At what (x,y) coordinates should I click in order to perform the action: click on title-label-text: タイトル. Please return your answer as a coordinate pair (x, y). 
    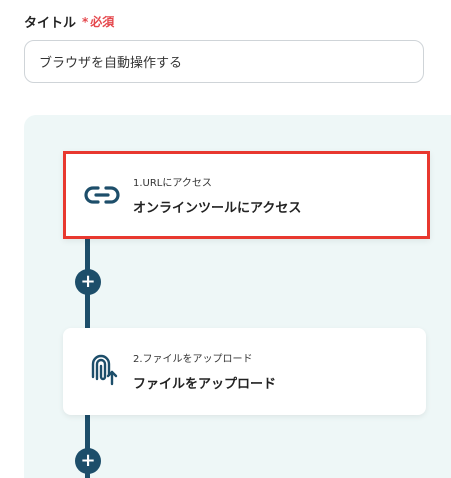
    Looking at the image, I should click on (50, 23).